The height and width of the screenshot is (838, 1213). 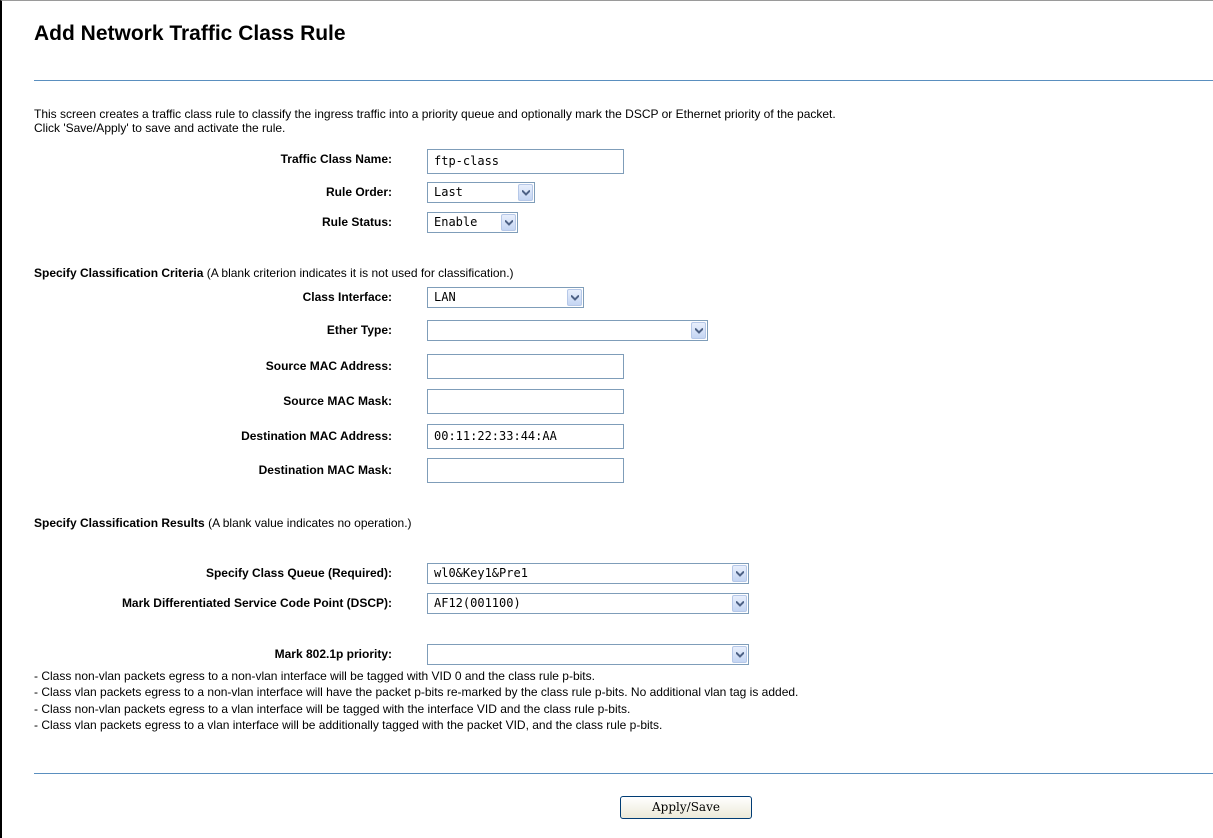 I want to click on class-interface-value: LAN, so click(x=445, y=297).